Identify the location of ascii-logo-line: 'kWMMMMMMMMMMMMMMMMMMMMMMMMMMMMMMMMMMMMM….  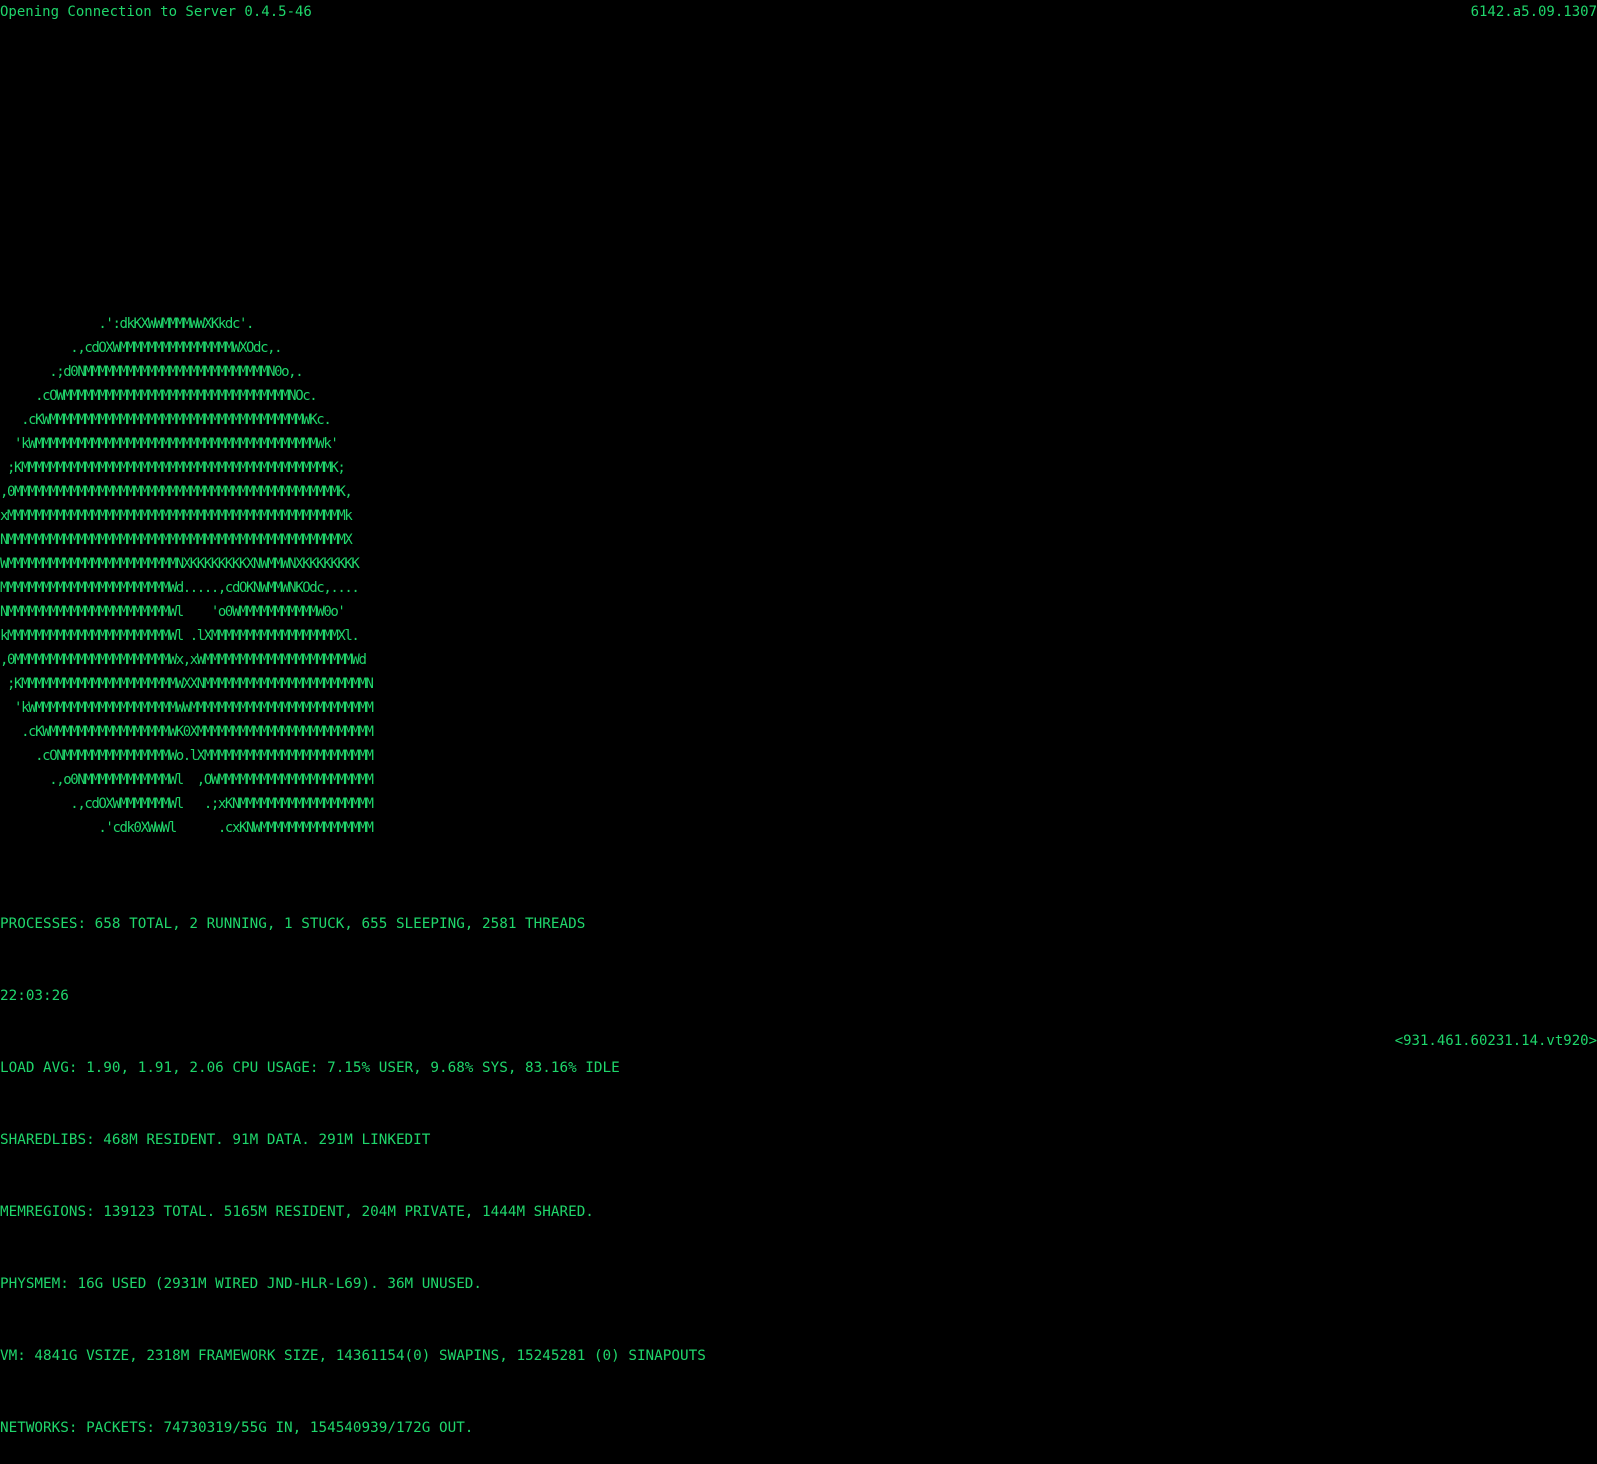
(169, 444).